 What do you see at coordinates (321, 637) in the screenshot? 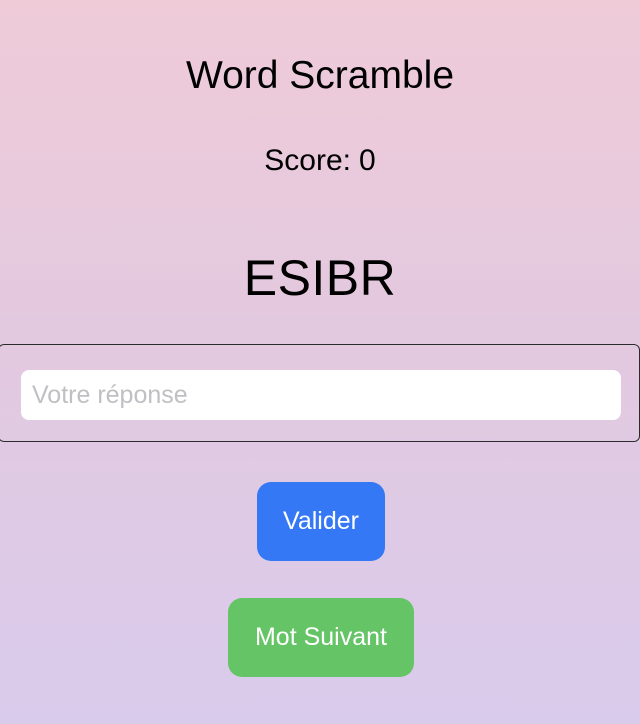
I see `next-word-button: Mot Suivant` at bounding box center [321, 637].